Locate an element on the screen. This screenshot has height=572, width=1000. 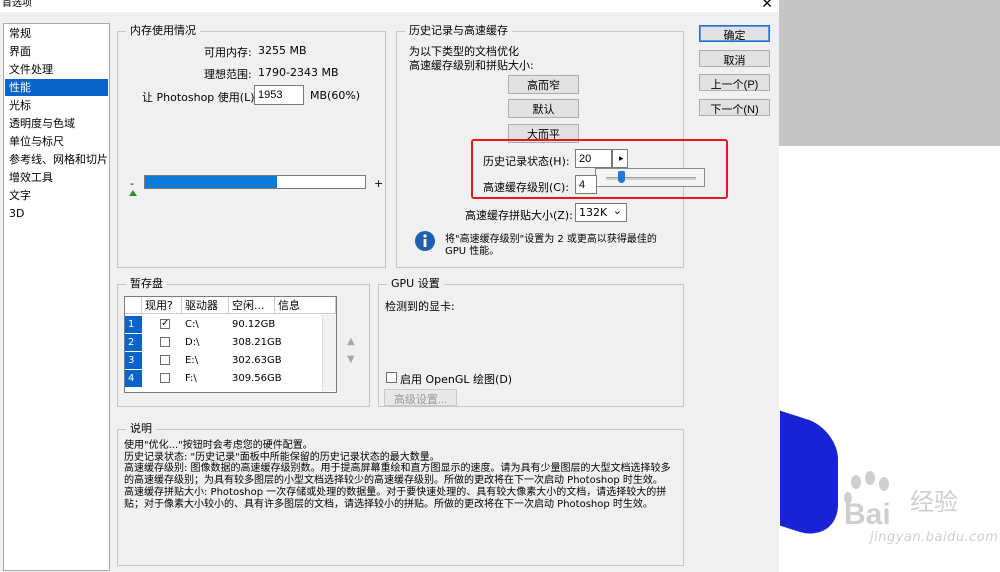
ok-button: 确定 is located at coordinates (734, 33).